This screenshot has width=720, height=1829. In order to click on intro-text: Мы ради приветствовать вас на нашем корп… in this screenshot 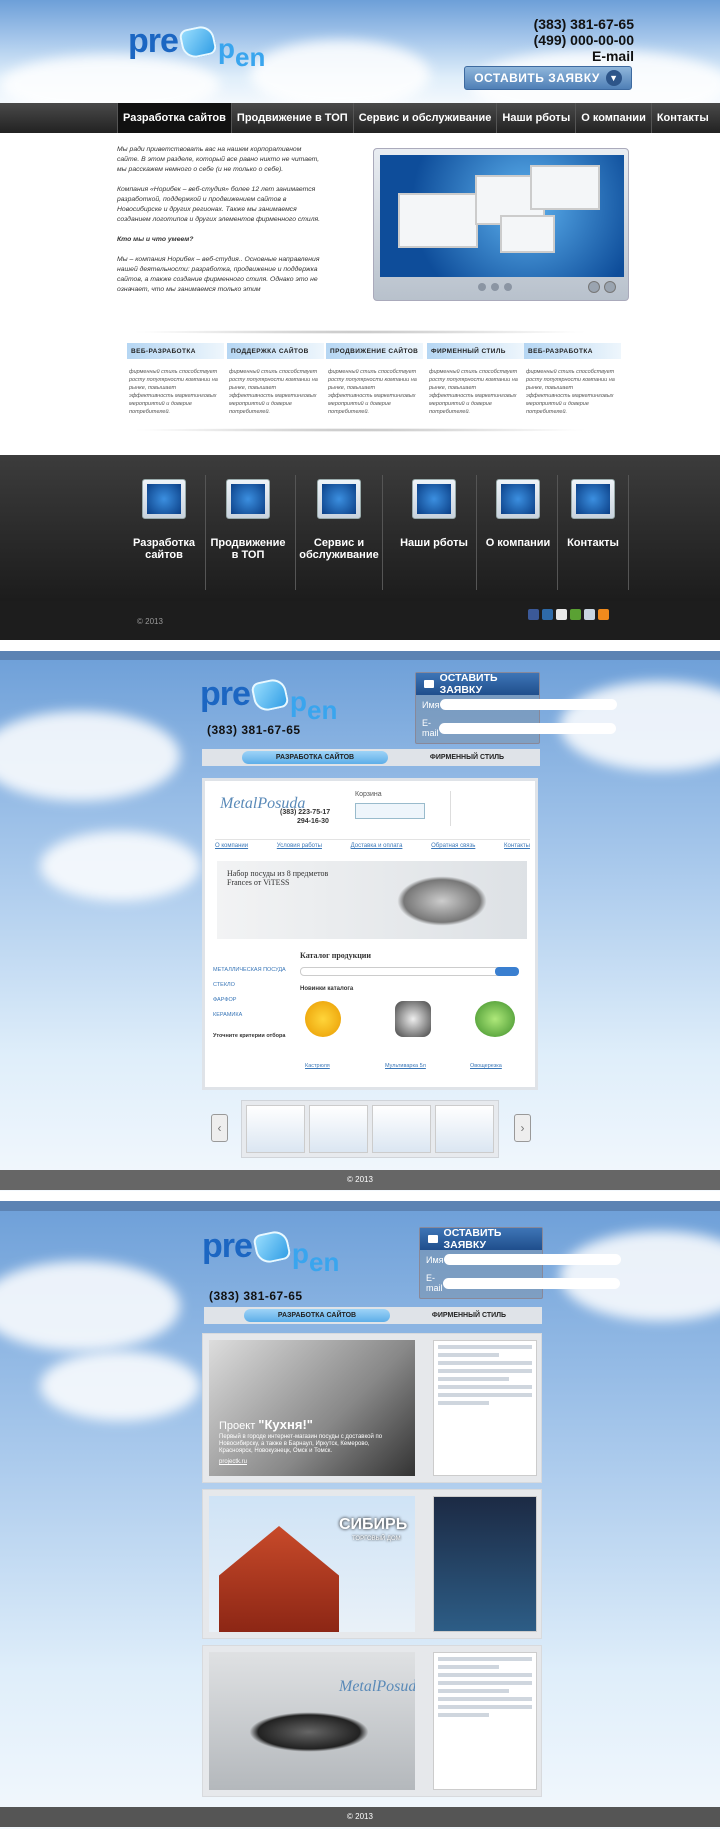, I will do `click(219, 225)`.